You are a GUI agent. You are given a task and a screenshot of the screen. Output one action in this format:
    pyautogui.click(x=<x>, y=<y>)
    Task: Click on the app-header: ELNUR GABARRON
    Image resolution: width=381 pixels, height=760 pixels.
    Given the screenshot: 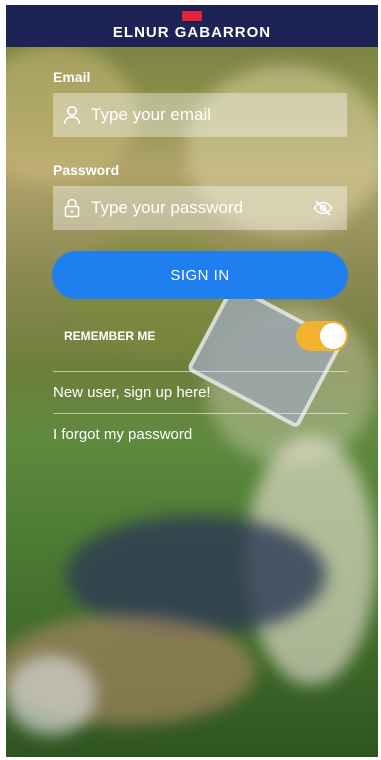 What is the action you would take?
    pyautogui.click(x=192, y=26)
    